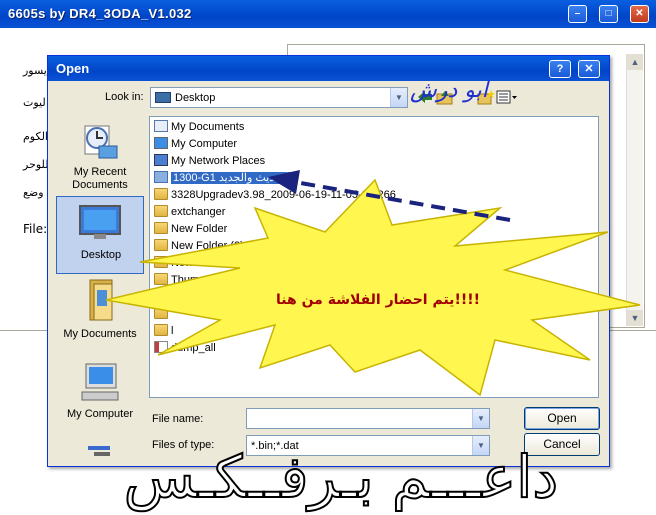 The width and height of the screenshot is (656, 515). What do you see at coordinates (100, 13) in the screenshot?
I see `main-title: 6605s by DR4_3ODA_V1.032` at bounding box center [100, 13].